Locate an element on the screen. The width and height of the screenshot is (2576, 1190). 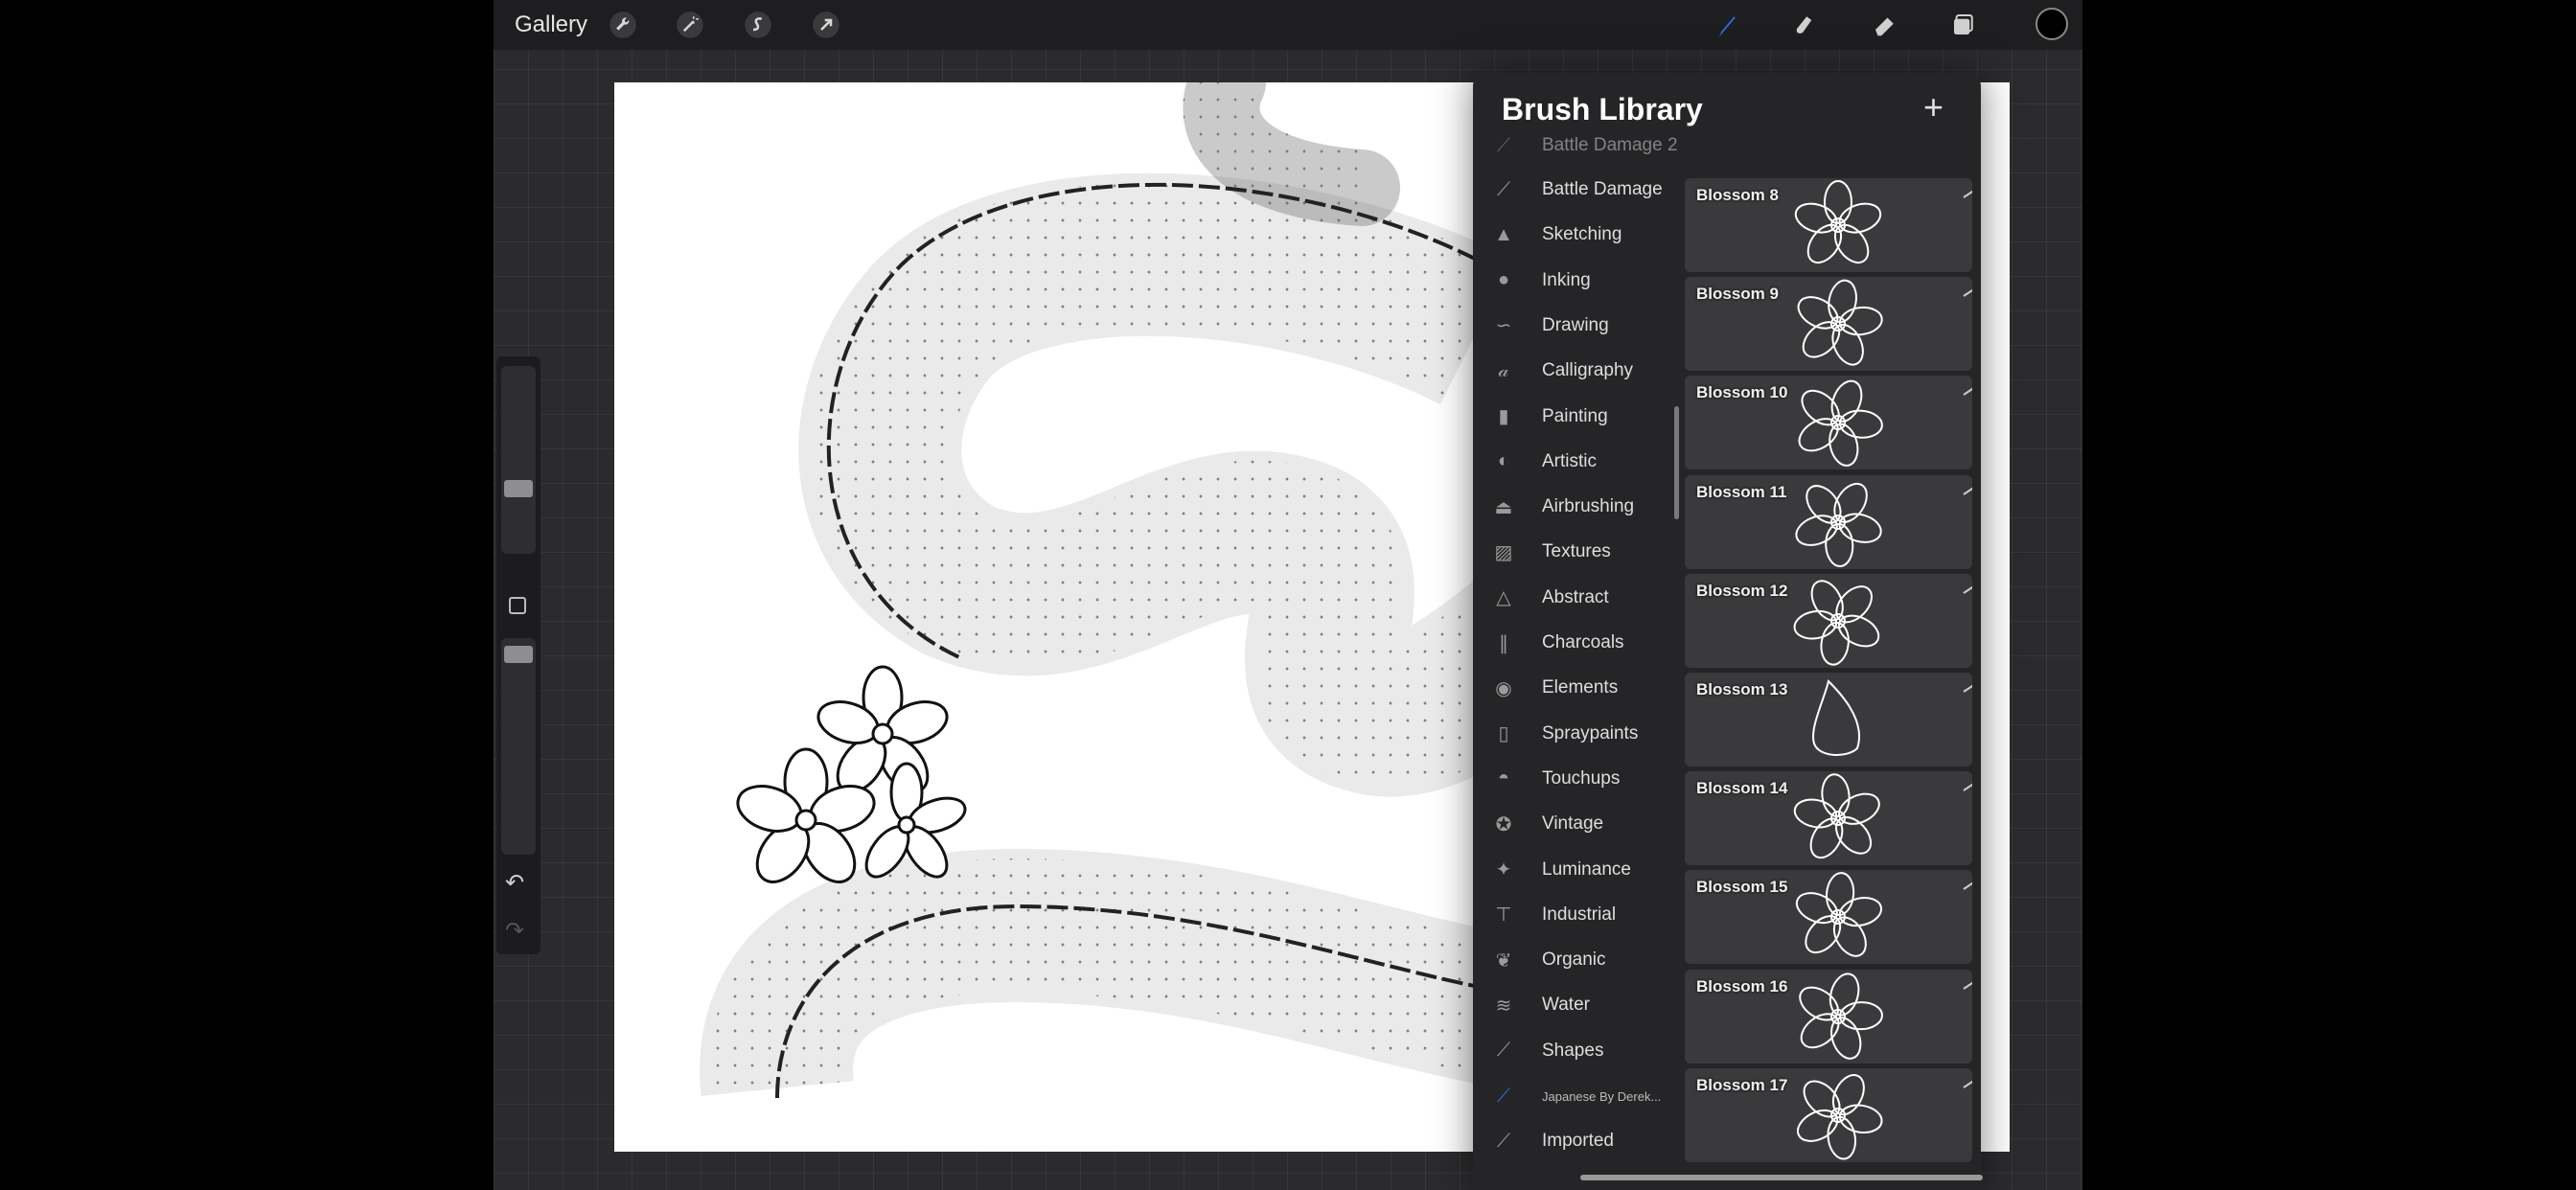
brush-set-label: Battle Damage is located at coordinates (1602, 189).